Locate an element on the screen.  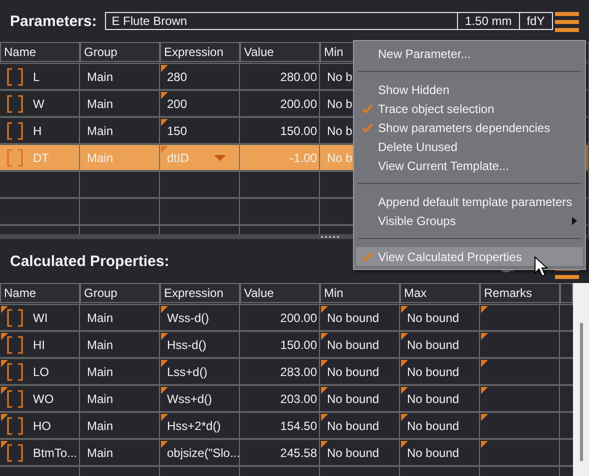
table-cell: 203.00 is located at coordinates (298, 399).